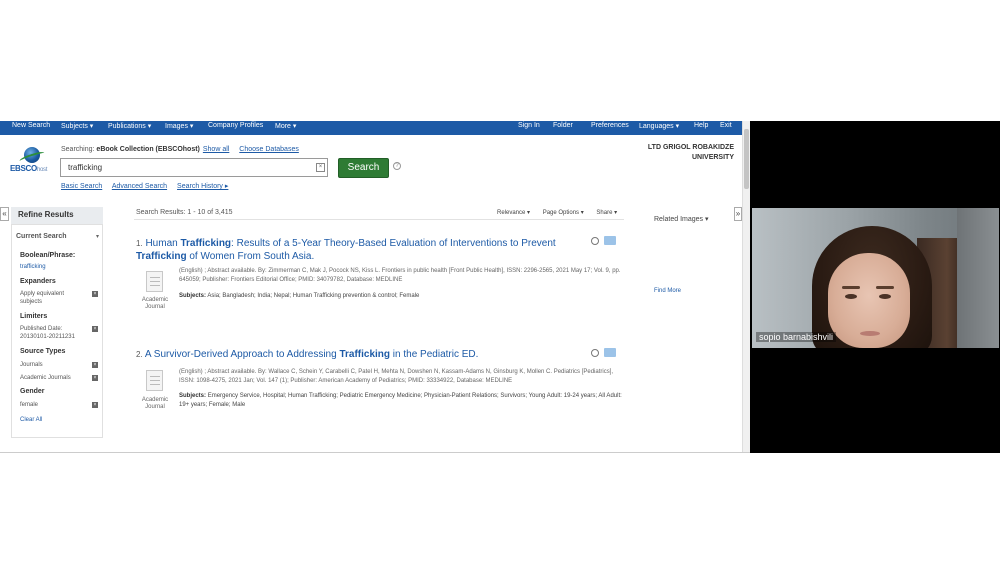 The image size is (1000, 574). I want to click on nav-exit: Exit, so click(726, 125).